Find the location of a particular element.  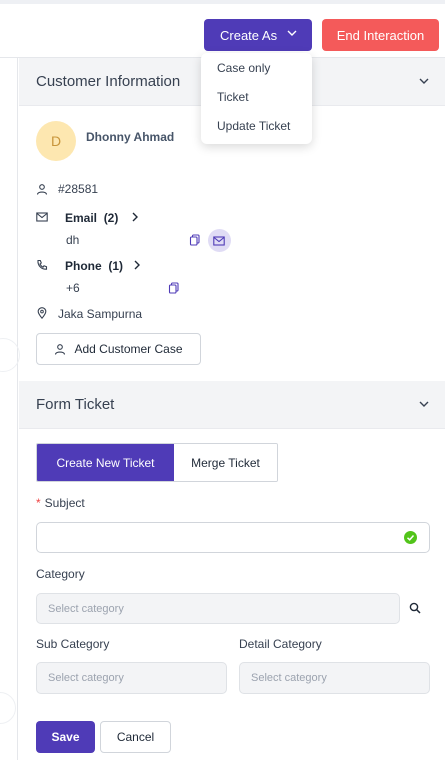

sub-category-select: Select category is located at coordinates (131, 678).